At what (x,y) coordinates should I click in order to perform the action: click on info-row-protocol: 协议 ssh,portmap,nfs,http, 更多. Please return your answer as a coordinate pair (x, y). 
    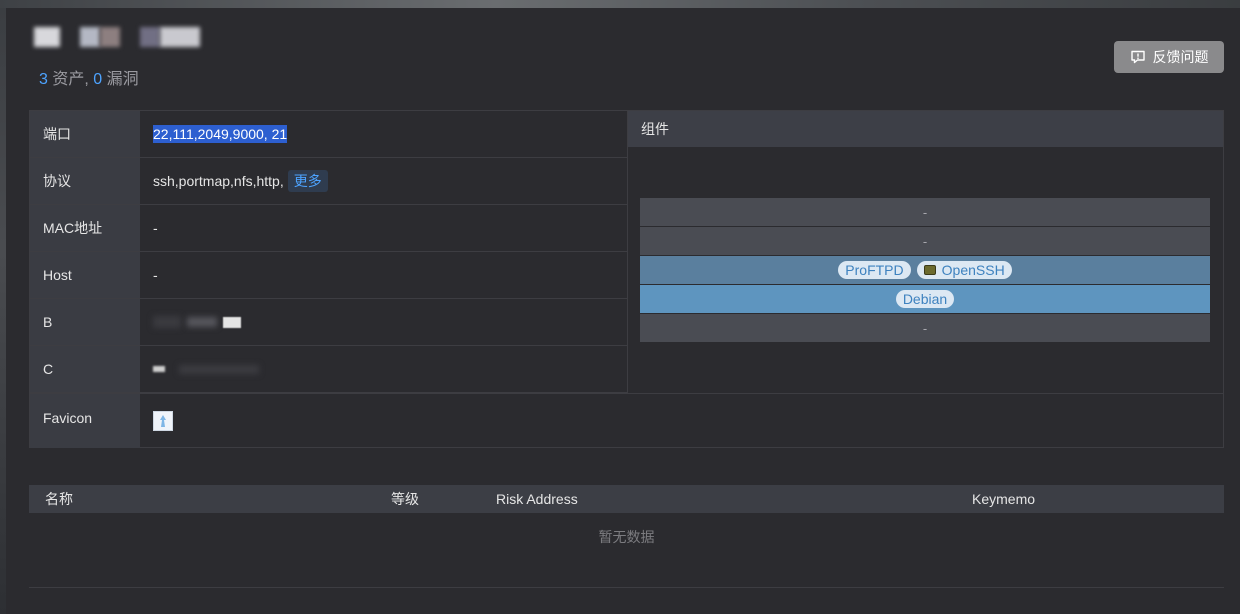
    Looking at the image, I should click on (328, 181).